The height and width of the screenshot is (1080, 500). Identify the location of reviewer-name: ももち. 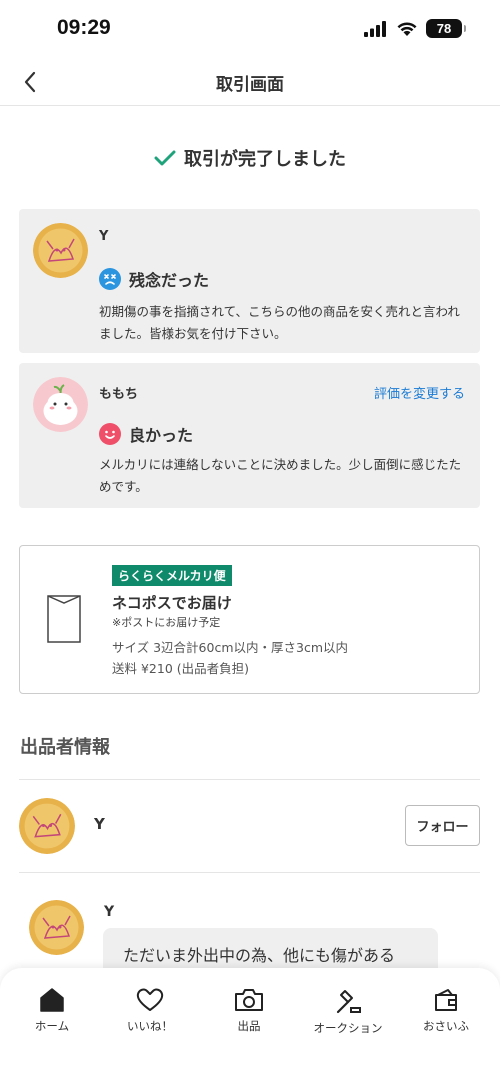
(119, 394).